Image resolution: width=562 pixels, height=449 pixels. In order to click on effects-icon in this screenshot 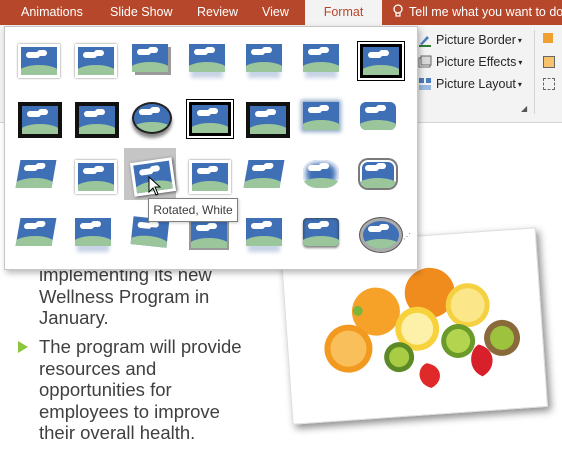, I will do `click(425, 61)`.